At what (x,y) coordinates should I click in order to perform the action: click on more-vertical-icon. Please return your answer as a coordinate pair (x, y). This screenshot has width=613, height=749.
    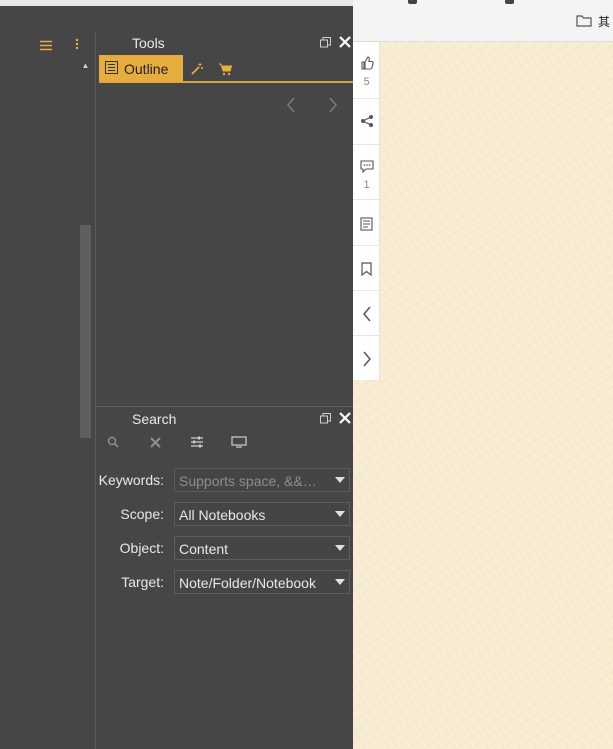
    Looking at the image, I should click on (77, 46).